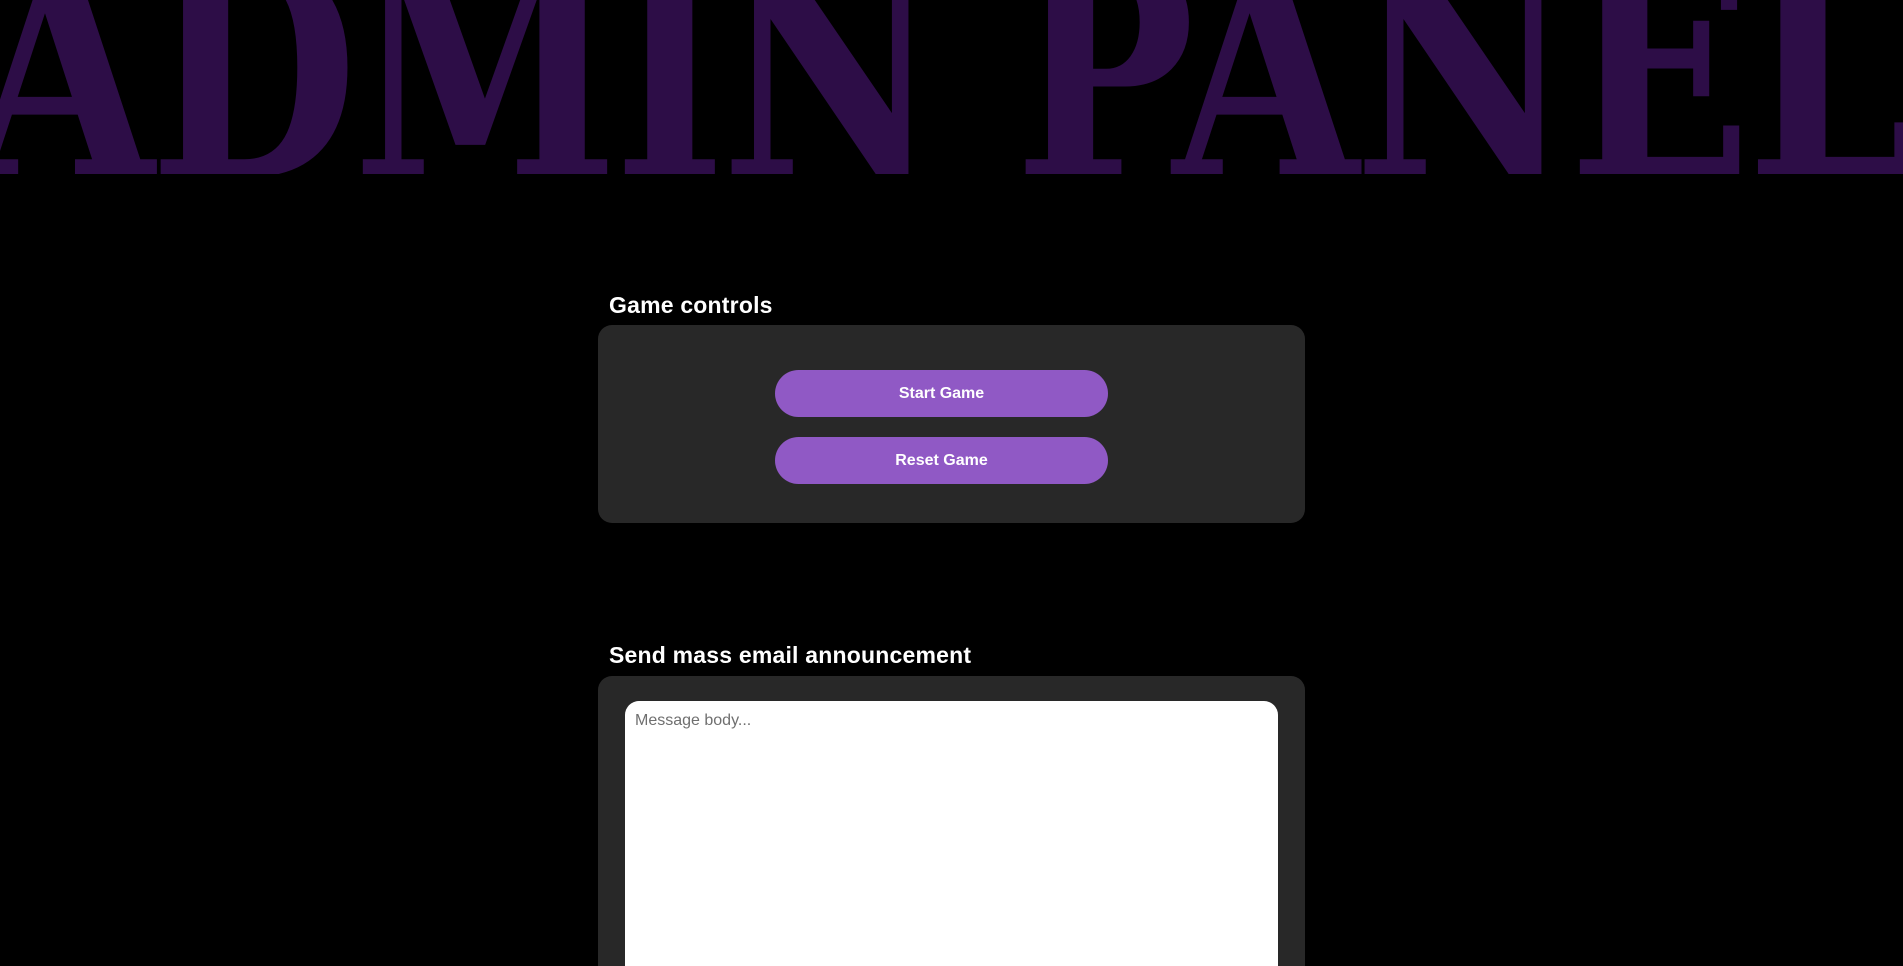 This screenshot has width=1903, height=966. Describe the element at coordinates (941, 460) in the screenshot. I see `reset-game-button: Reset Game` at that location.